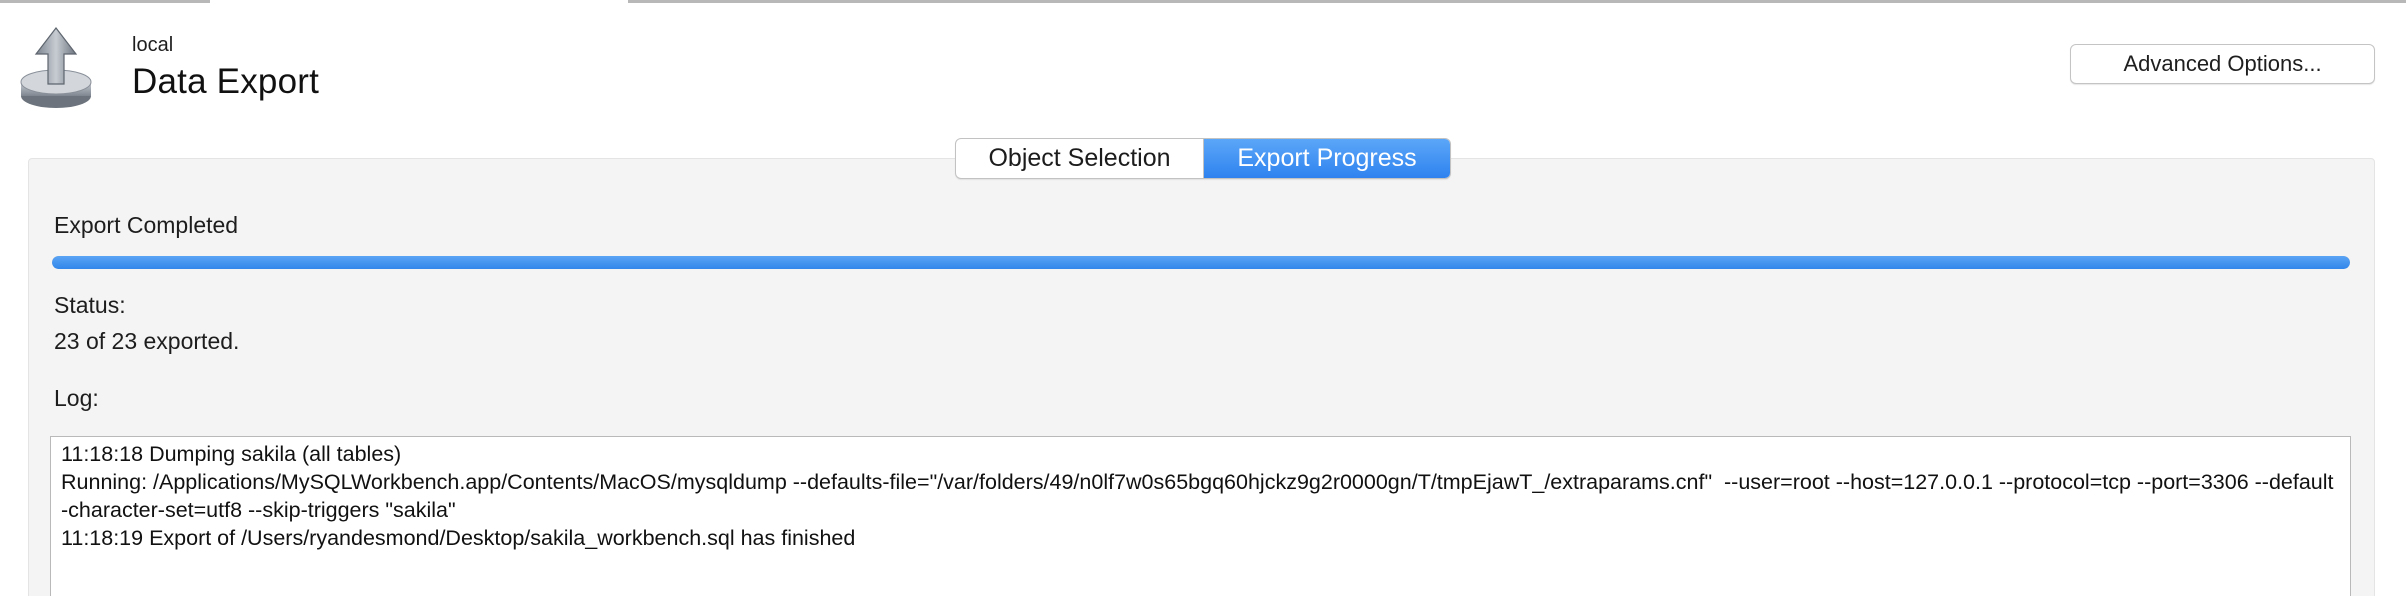 Image resolution: width=2406 pixels, height=596 pixels. Describe the element at coordinates (76, 398) in the screenshot. I see `log-label: Log:` at that location.